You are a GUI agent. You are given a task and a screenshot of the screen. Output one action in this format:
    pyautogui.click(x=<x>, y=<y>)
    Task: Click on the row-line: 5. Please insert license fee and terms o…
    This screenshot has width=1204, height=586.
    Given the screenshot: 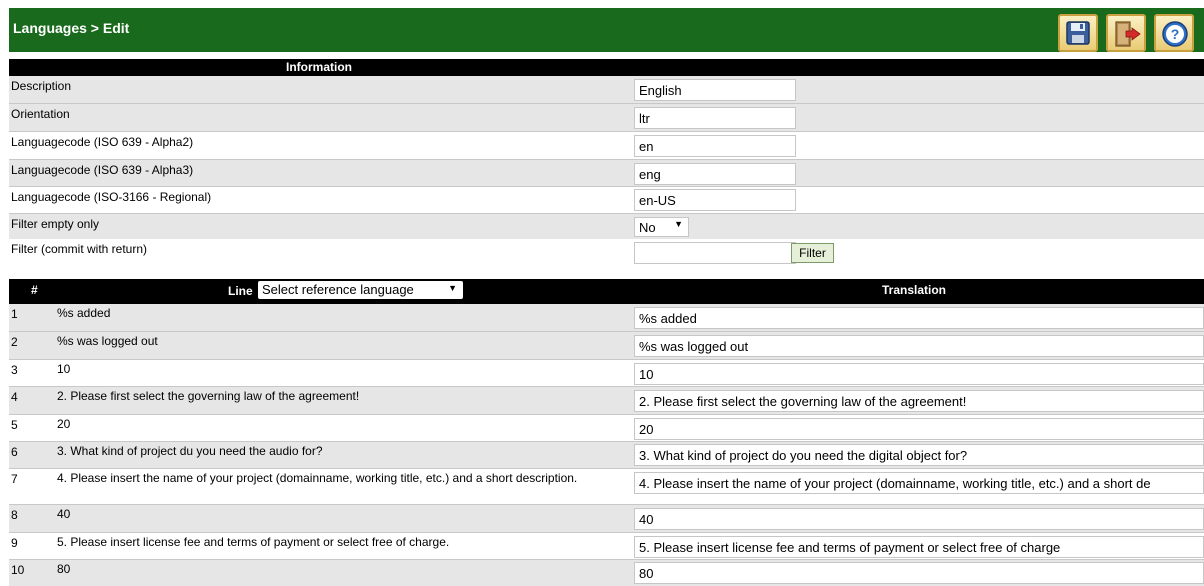 What is the action you would take?
    pyautogui.click(x=253, y=542)
    